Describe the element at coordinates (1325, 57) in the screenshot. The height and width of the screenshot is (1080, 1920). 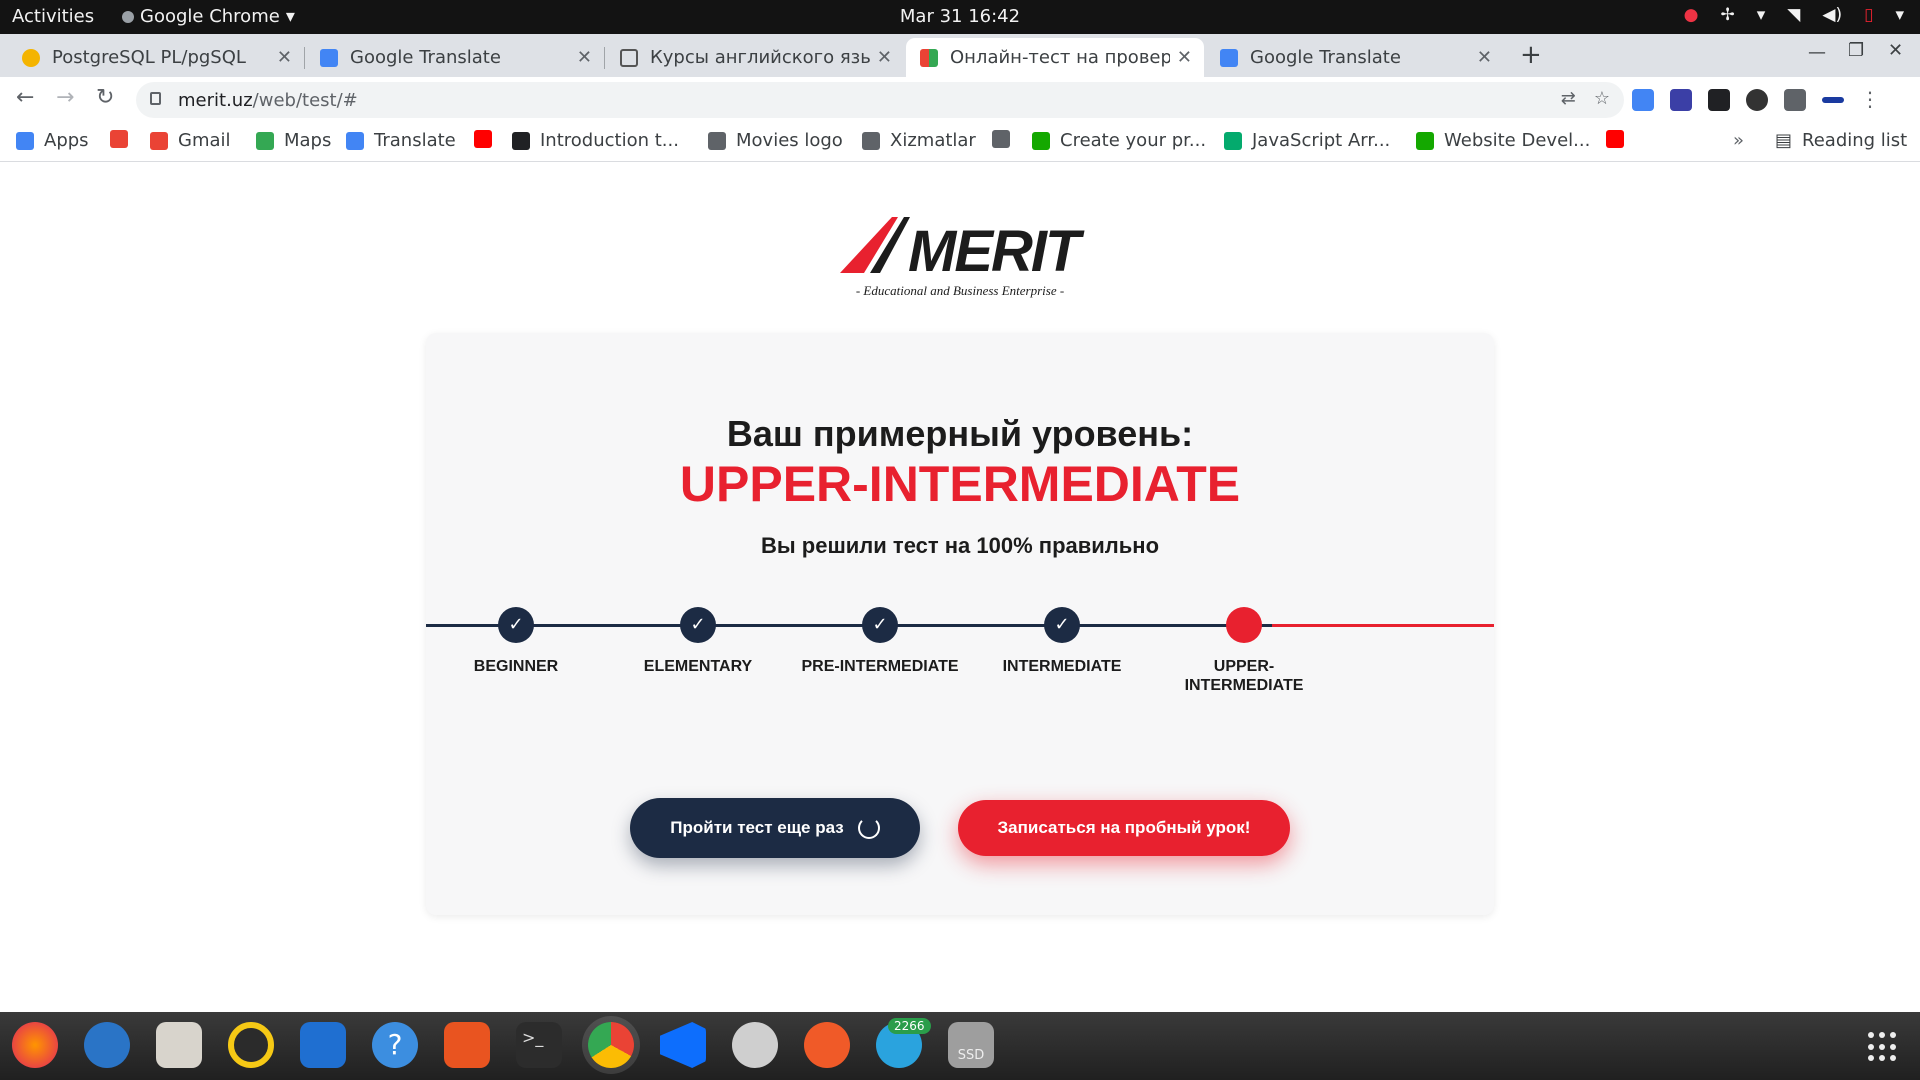
I see `tab-title: Google Translate` at that location.